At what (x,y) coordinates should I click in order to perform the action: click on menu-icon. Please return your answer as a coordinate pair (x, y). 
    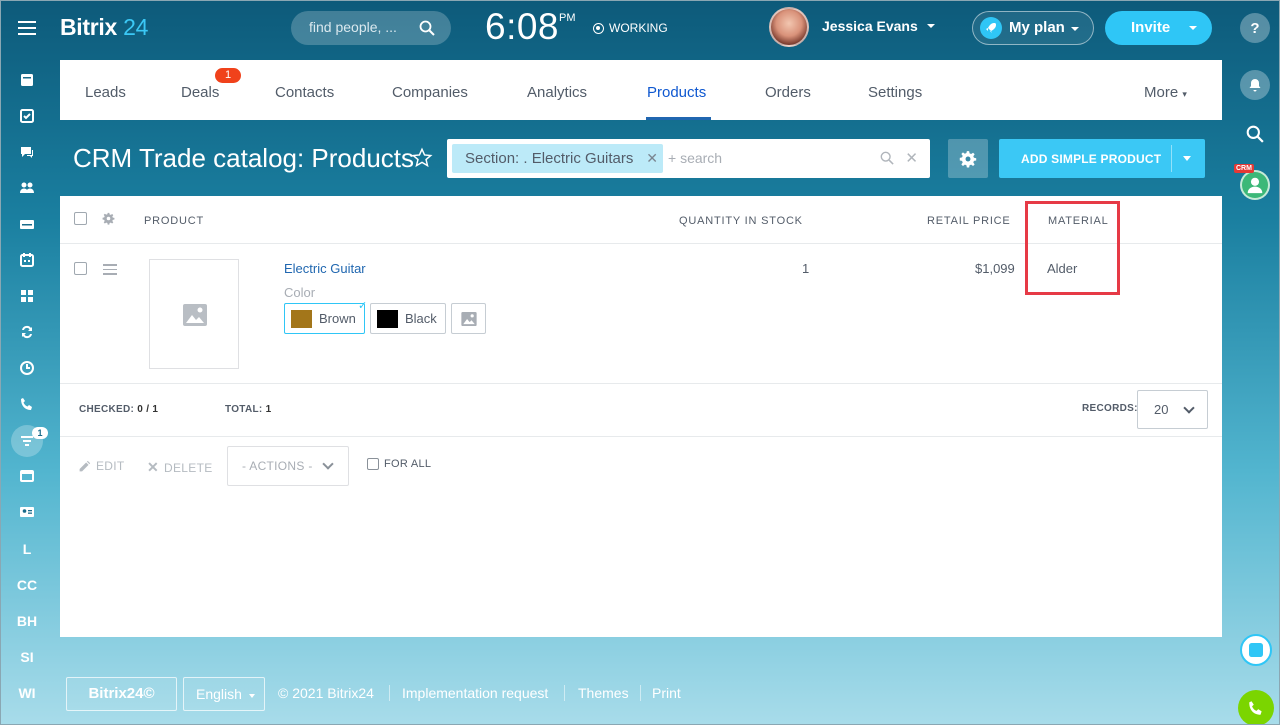
    Looking at the image, I should click on (27, 28).